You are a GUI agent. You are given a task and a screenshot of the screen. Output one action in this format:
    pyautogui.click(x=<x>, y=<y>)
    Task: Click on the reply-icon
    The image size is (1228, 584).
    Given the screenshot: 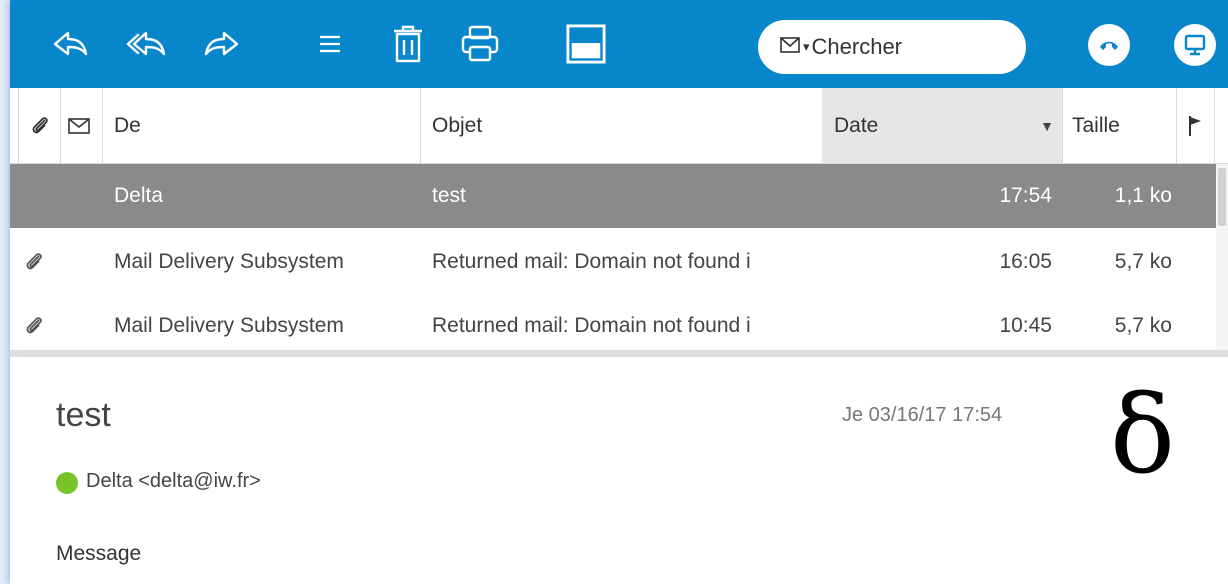 What is the action you would take?
    pyautogui.click(x=70, y=44)
    